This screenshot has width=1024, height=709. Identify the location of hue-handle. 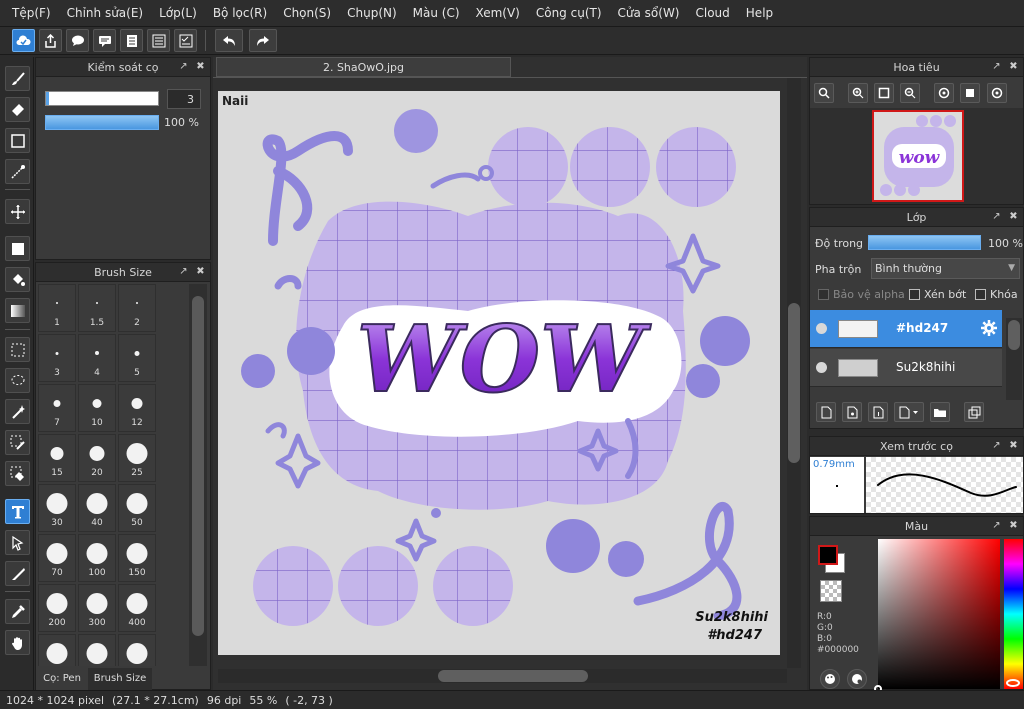
(1013, 683).